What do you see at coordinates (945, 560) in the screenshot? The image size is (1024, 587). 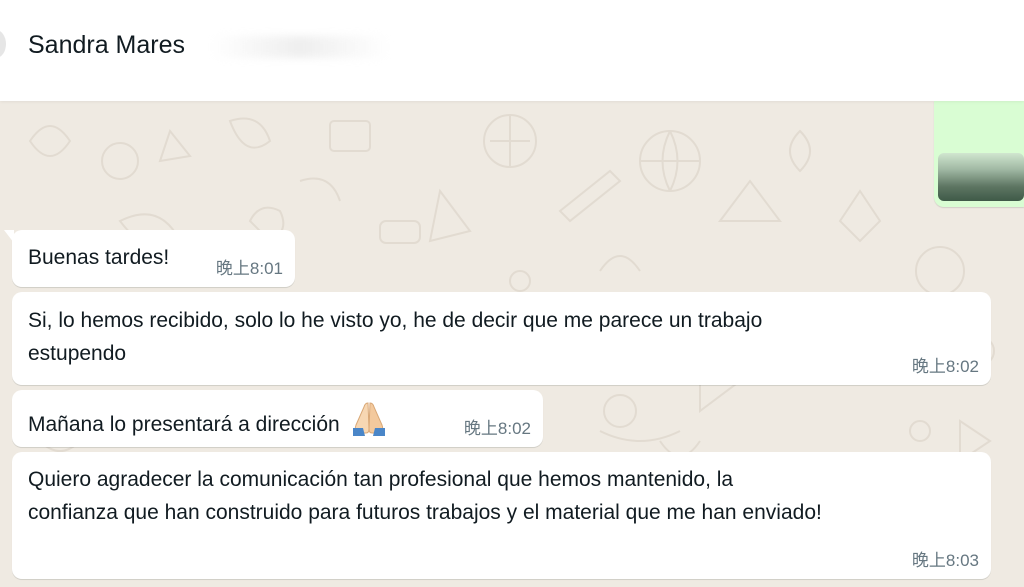 I see `message-time: 晚上8:03` at bounding box center [945, 560].